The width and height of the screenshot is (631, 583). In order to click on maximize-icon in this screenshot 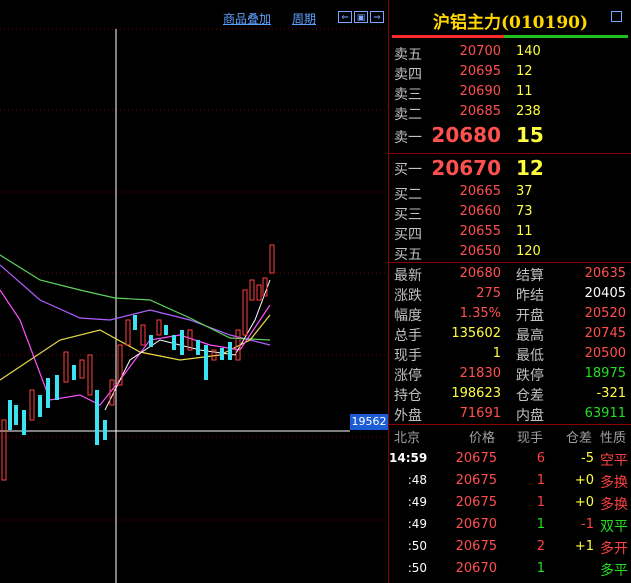, I will do `click(616, 16)`.